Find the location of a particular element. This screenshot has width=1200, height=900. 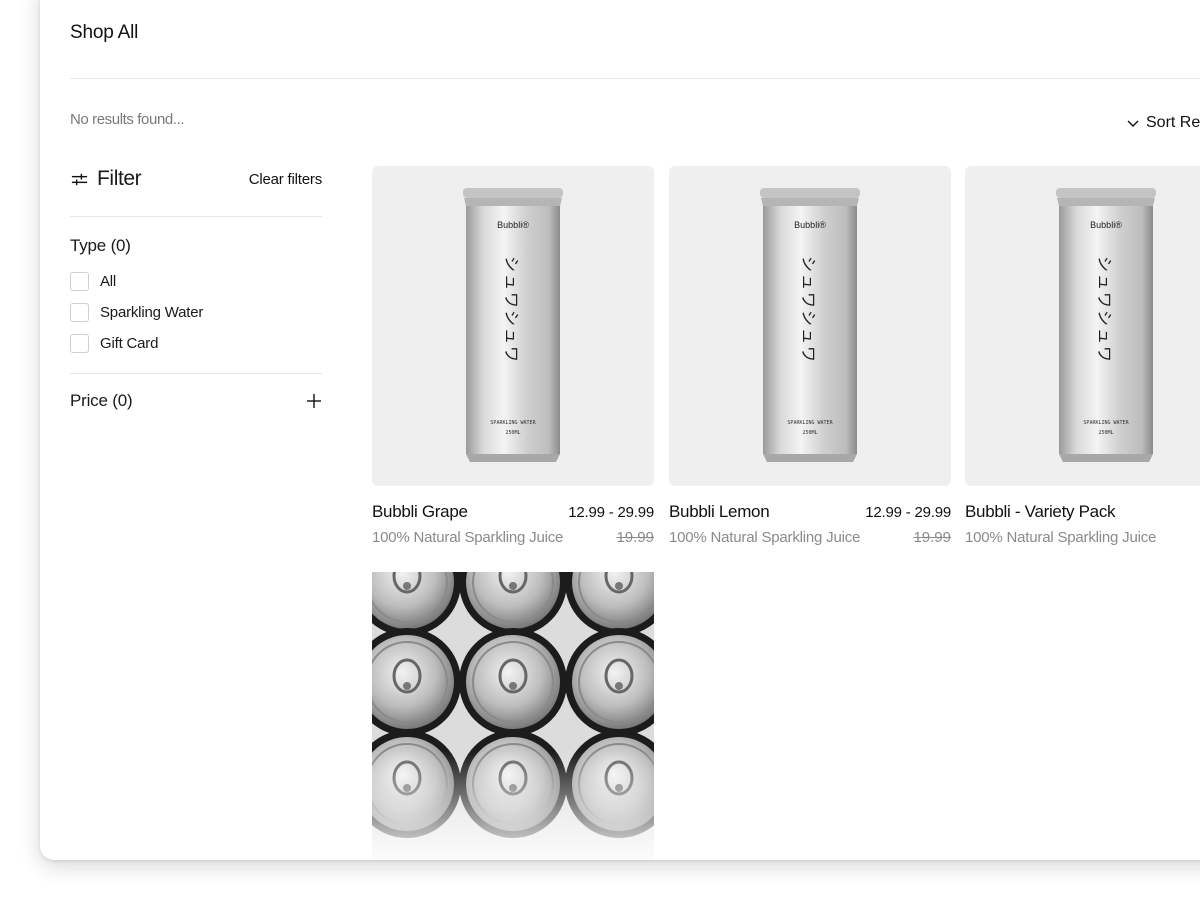

sort-label: Sort Relevance is located at coordinates (1173, 122).